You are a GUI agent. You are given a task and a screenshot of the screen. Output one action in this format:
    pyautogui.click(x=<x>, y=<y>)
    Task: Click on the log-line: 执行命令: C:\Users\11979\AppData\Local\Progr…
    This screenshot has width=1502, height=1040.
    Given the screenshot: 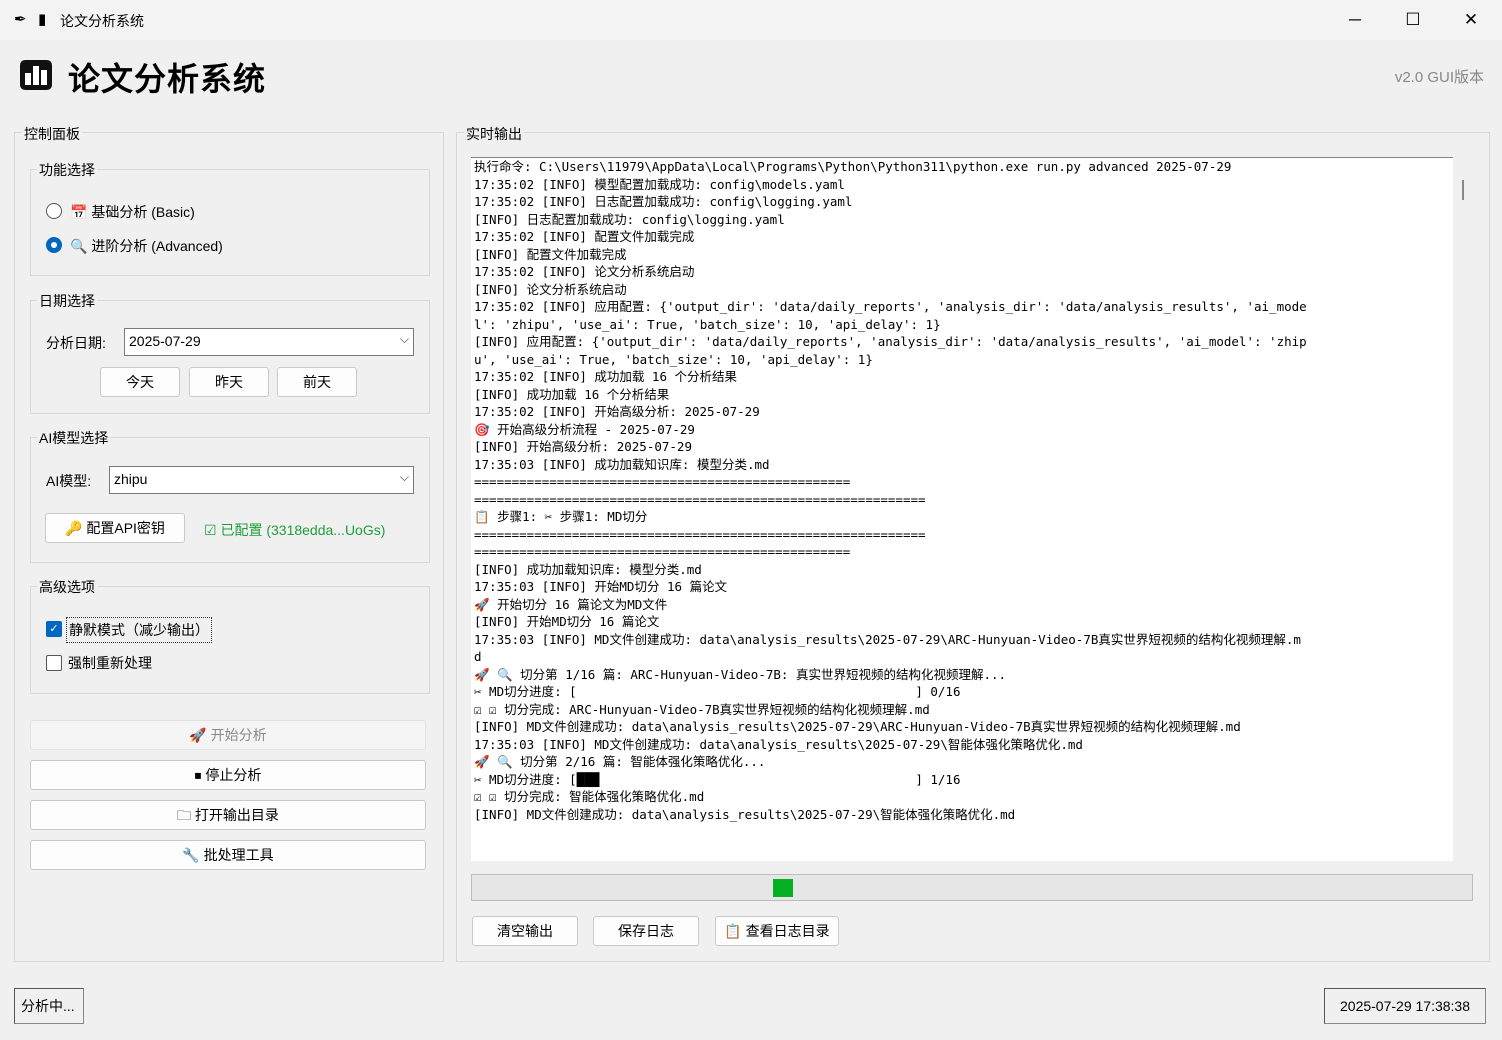 What is the action you would take?
    pyautogui.click(x=853, y=166)
    